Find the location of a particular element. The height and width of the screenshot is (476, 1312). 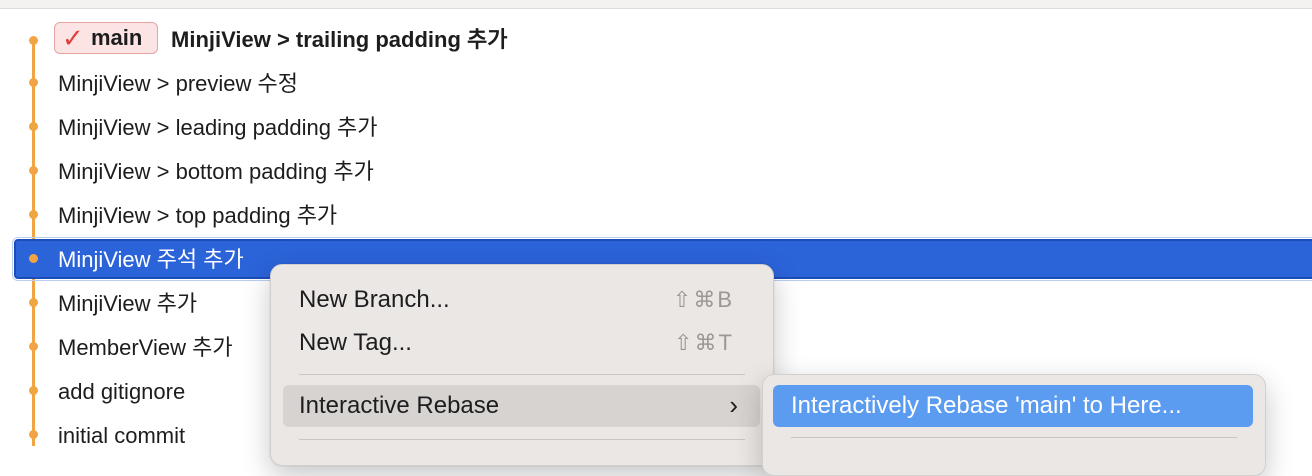

commit-row-head: ✓ main MinjiView > trailing padding 추가 is located at coordinates (656, 40).